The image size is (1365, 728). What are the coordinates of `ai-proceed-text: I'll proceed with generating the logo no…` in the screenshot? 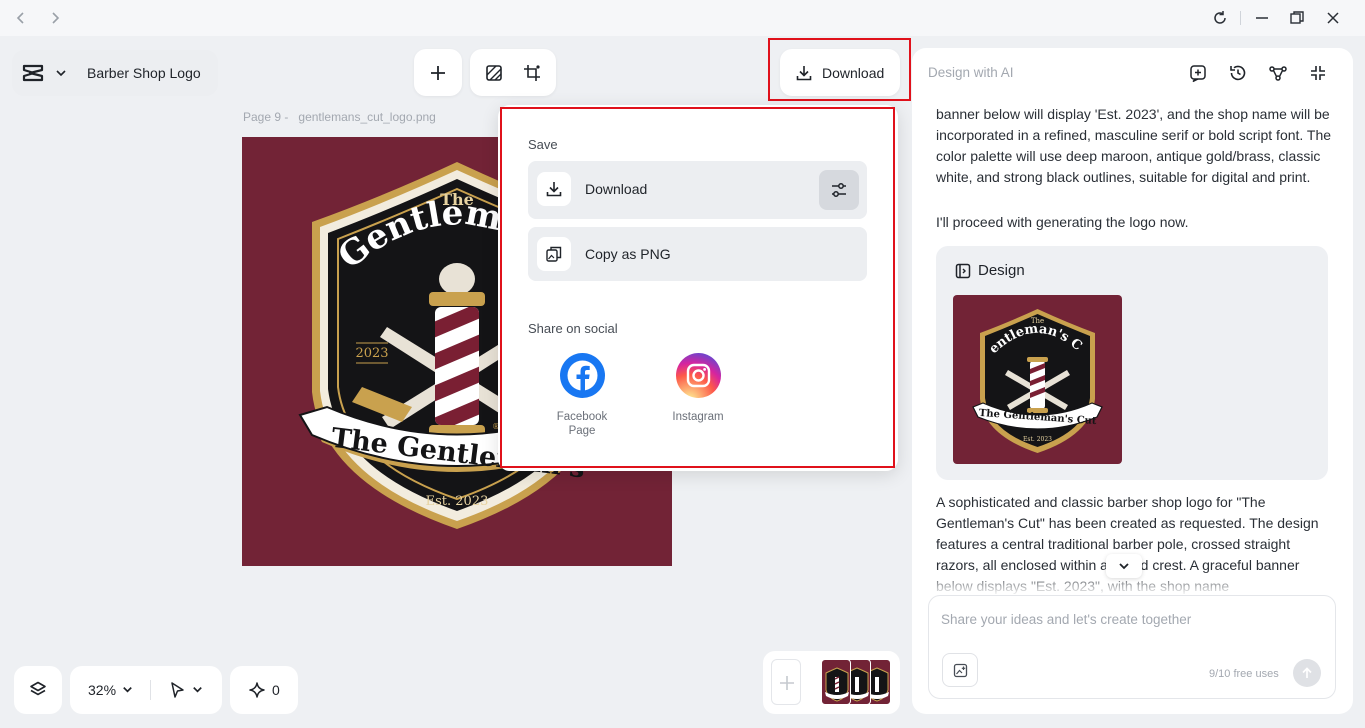 It's located at (1062, 222).